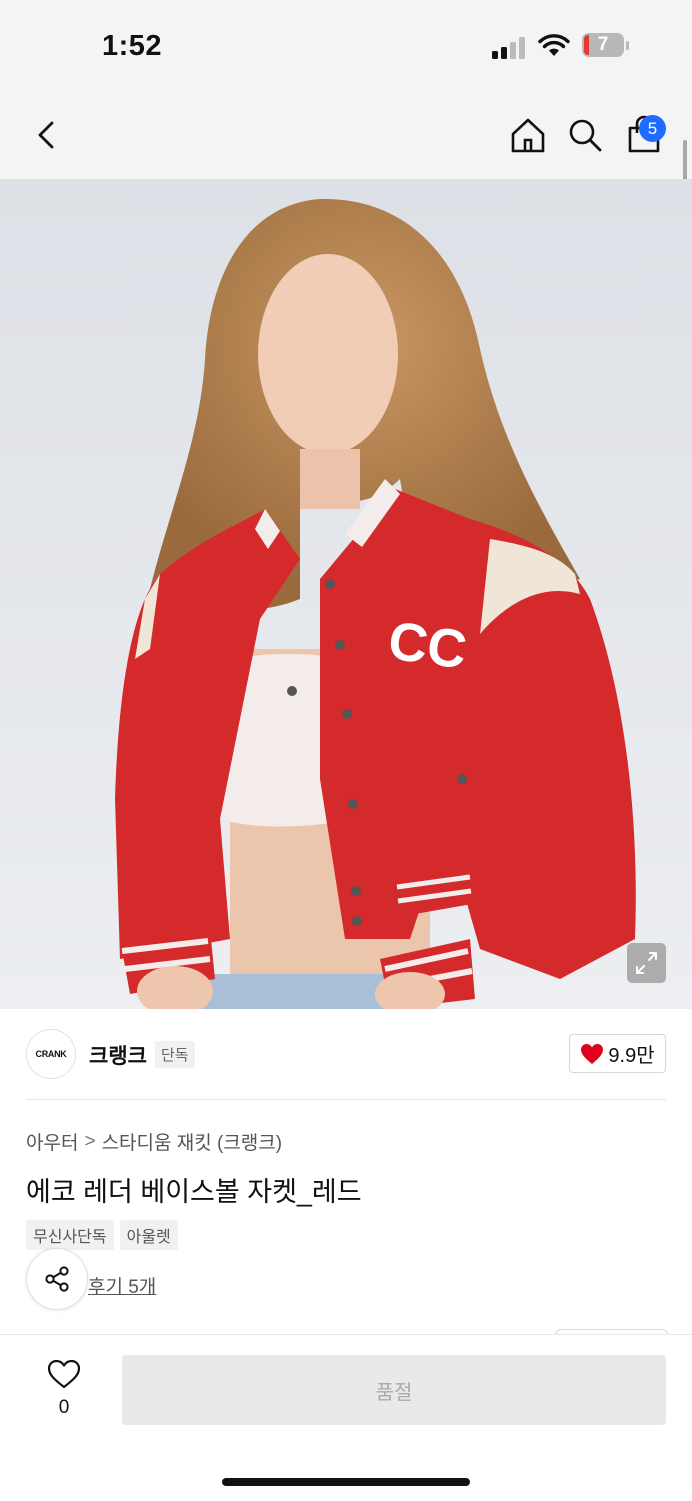  What do you see at coordinates (118, 1055) in the screenshot?
I see `brand-name: 크랭크` at bounding box center [118, 1055].